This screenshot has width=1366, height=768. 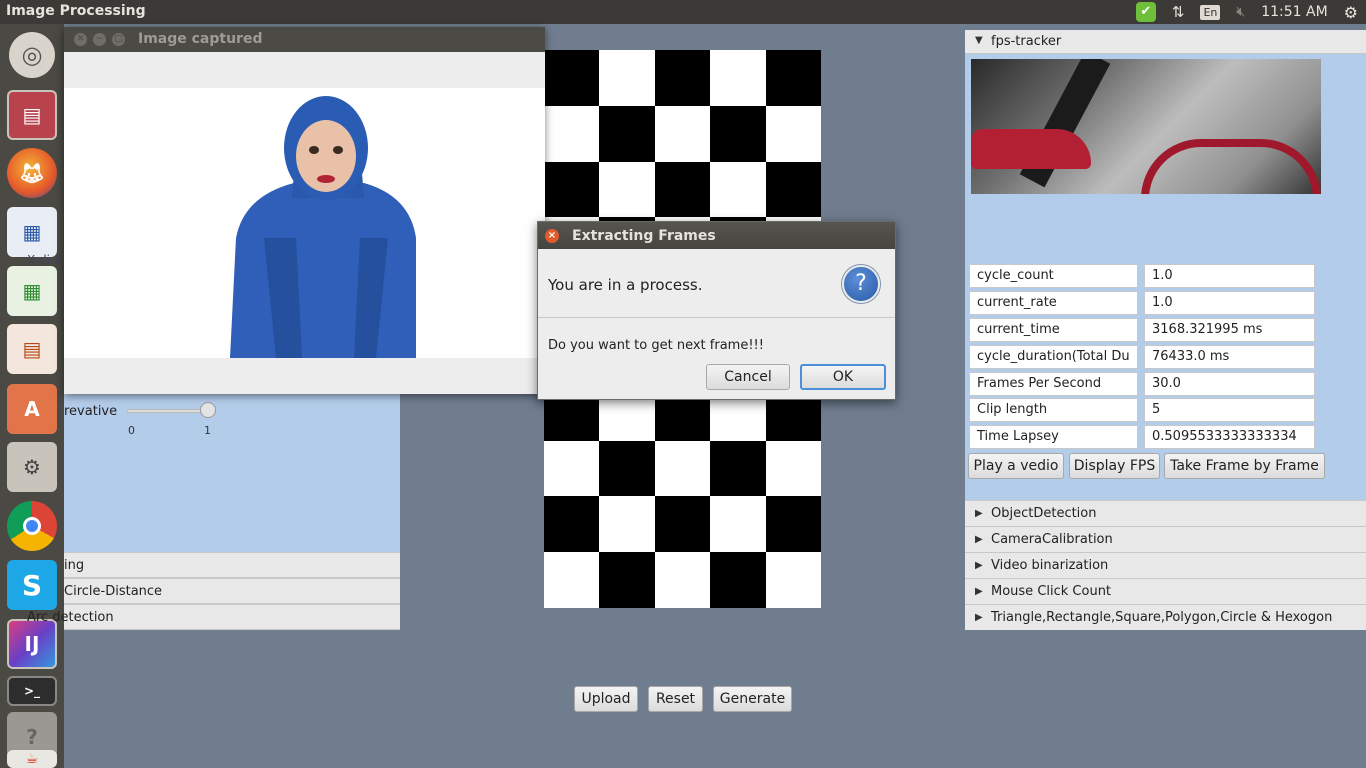 What do you see at coordinates (32, 173) in the screenshot?
I see `firefox-icon: 🦊︎` at bounding box center [32, 173].